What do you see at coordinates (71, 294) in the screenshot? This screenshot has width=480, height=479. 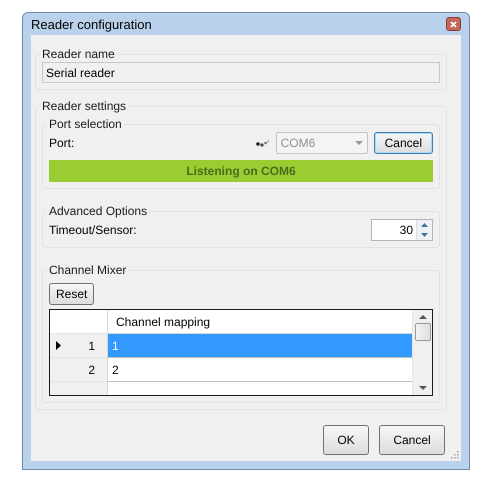 I see `reset-button: Reset` at bounding box center [71, 294].